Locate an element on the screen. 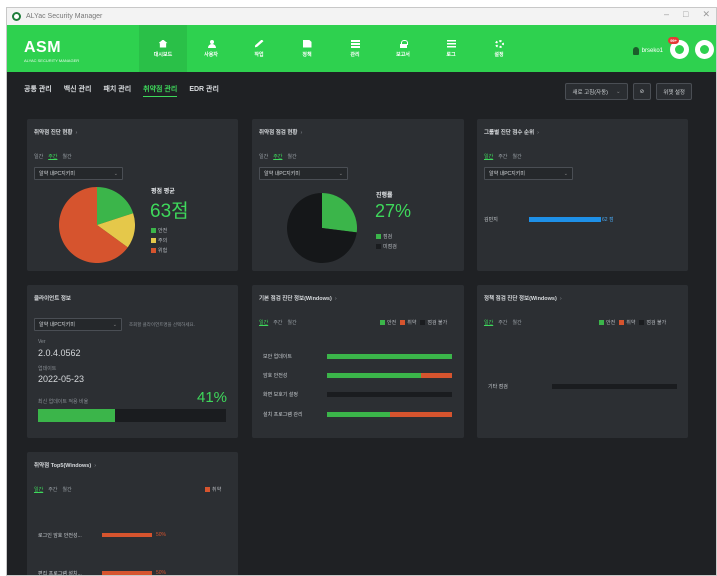  minimize-icon: – is located at coordinates (666, 14).